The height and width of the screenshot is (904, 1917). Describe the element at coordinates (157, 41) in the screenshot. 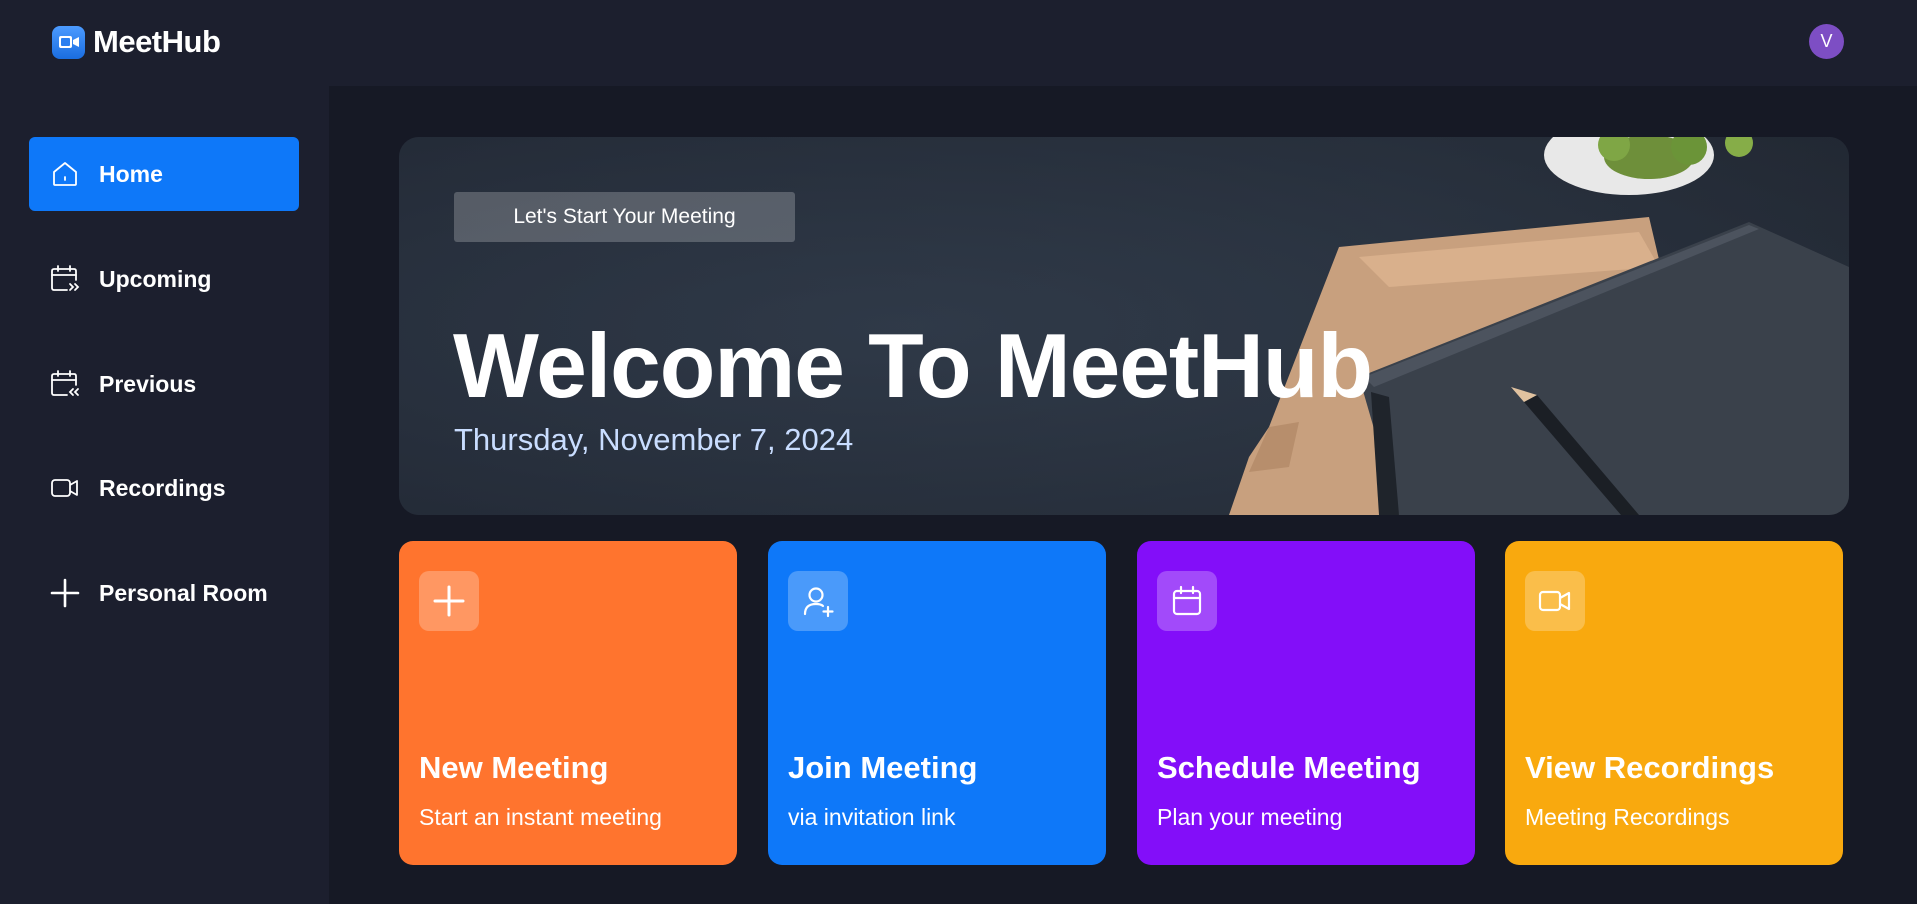

I see `brand-name: MeetHub` at that location.